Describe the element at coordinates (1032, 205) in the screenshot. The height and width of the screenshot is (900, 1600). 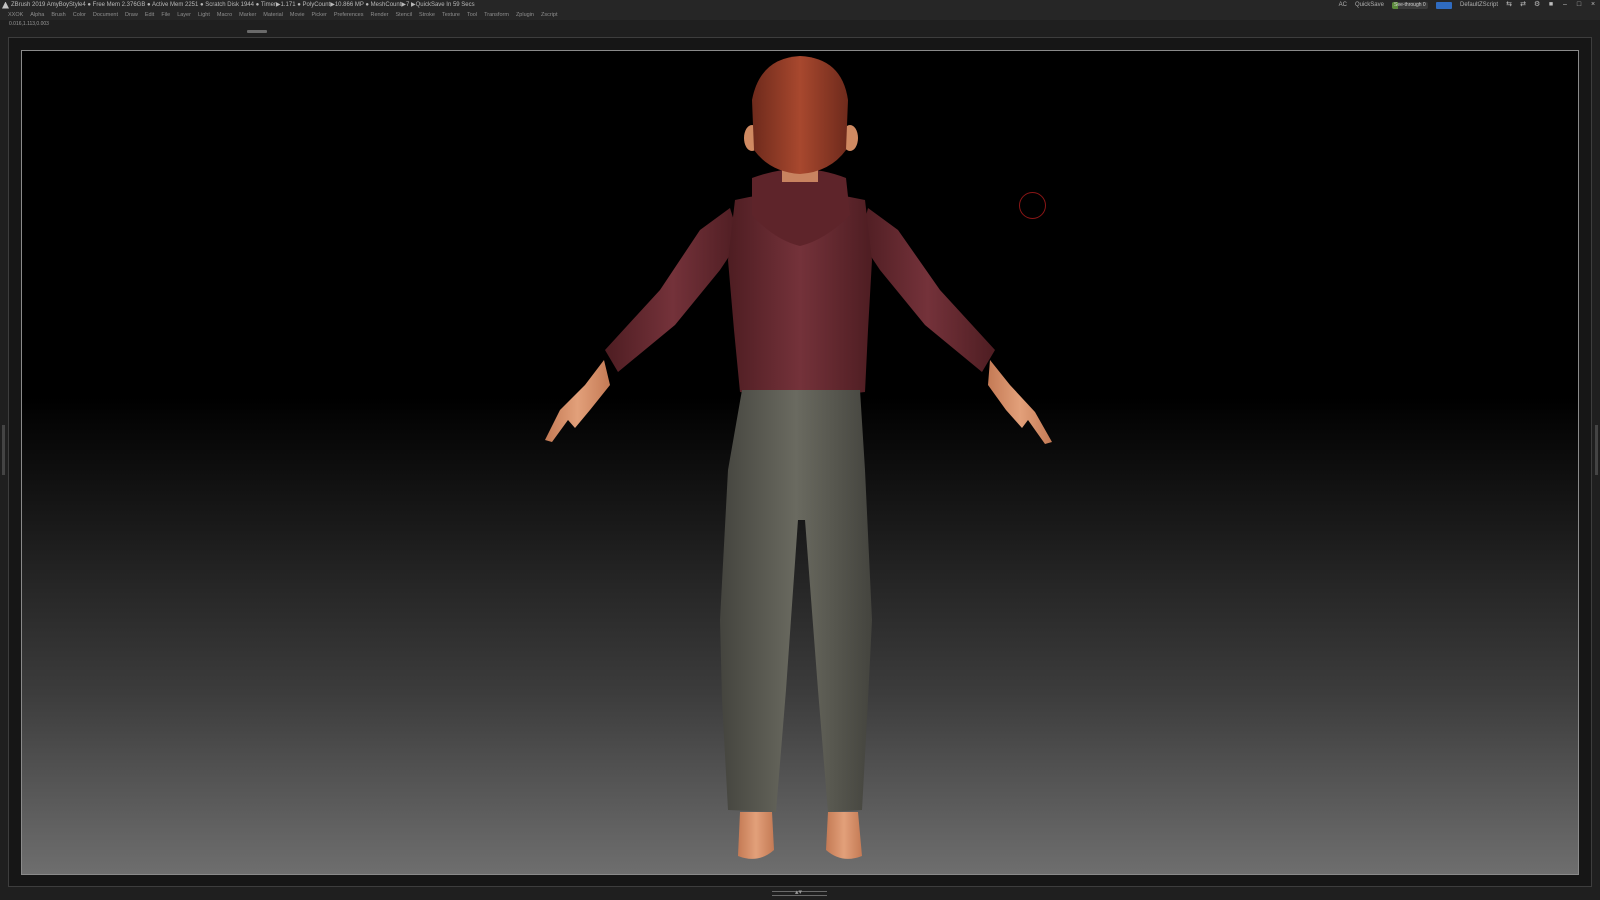
I see `brush-cursor` at that location.